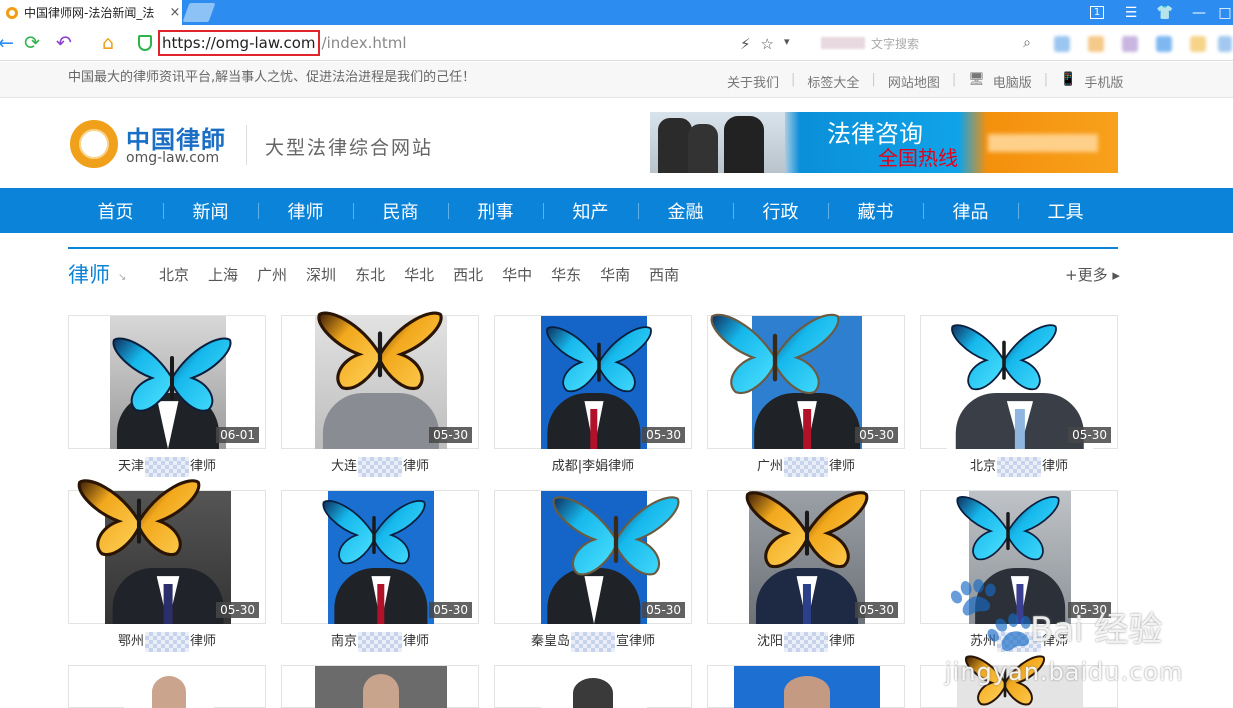  I want to click on logo-ring-icon, so click(94, 144).